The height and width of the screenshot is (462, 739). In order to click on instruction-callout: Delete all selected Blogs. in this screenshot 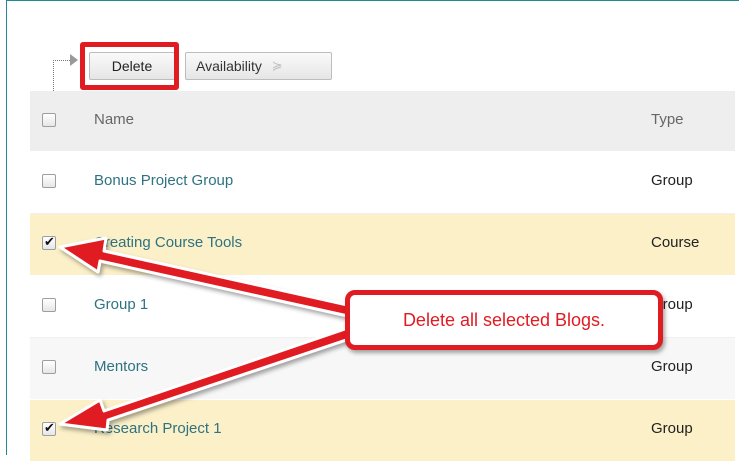, I will do `click(504, 320)`.